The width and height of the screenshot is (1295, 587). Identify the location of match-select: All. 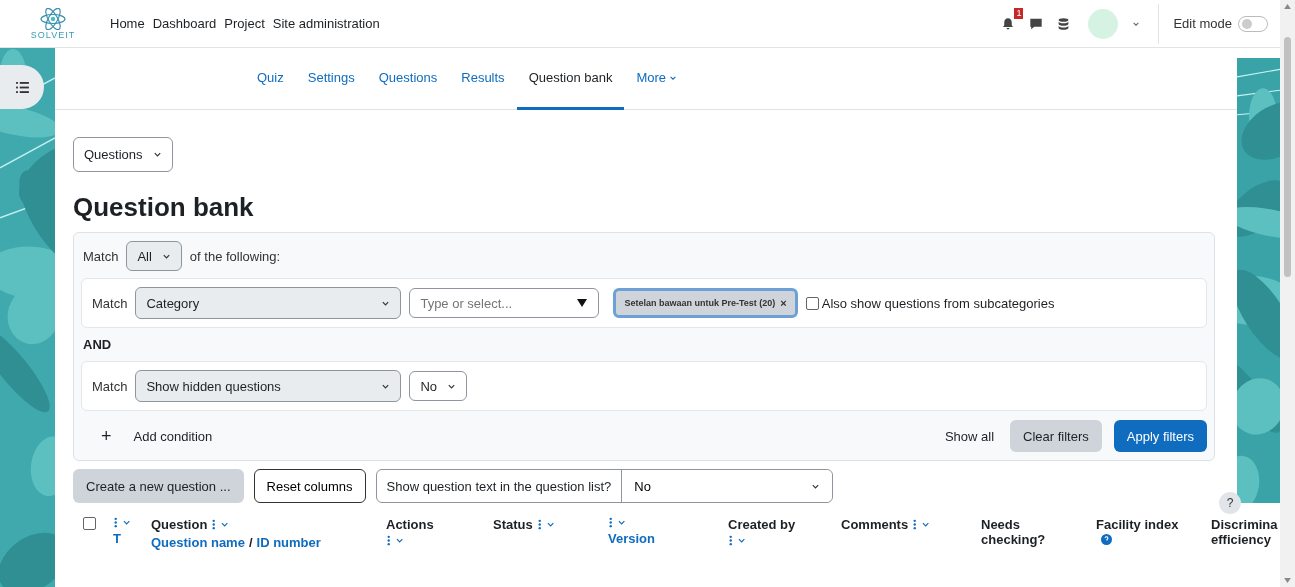
(154, 256).